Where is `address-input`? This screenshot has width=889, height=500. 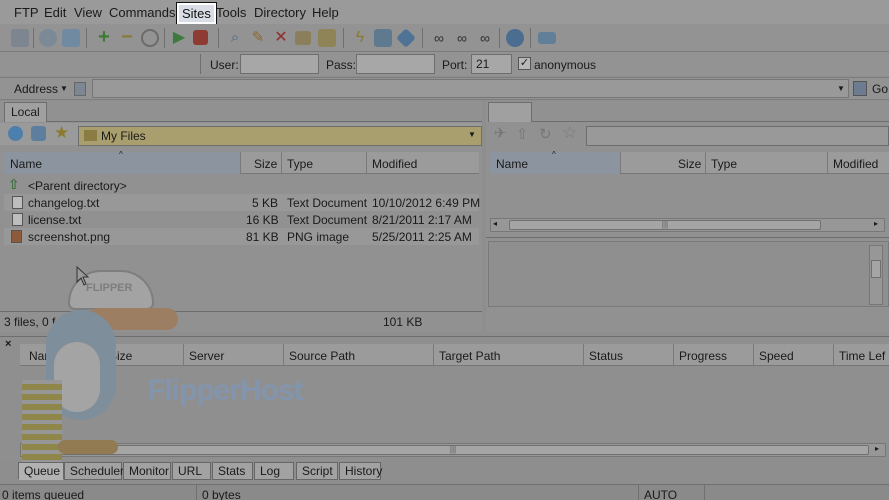
address-input is located at coordinates (470, 88).